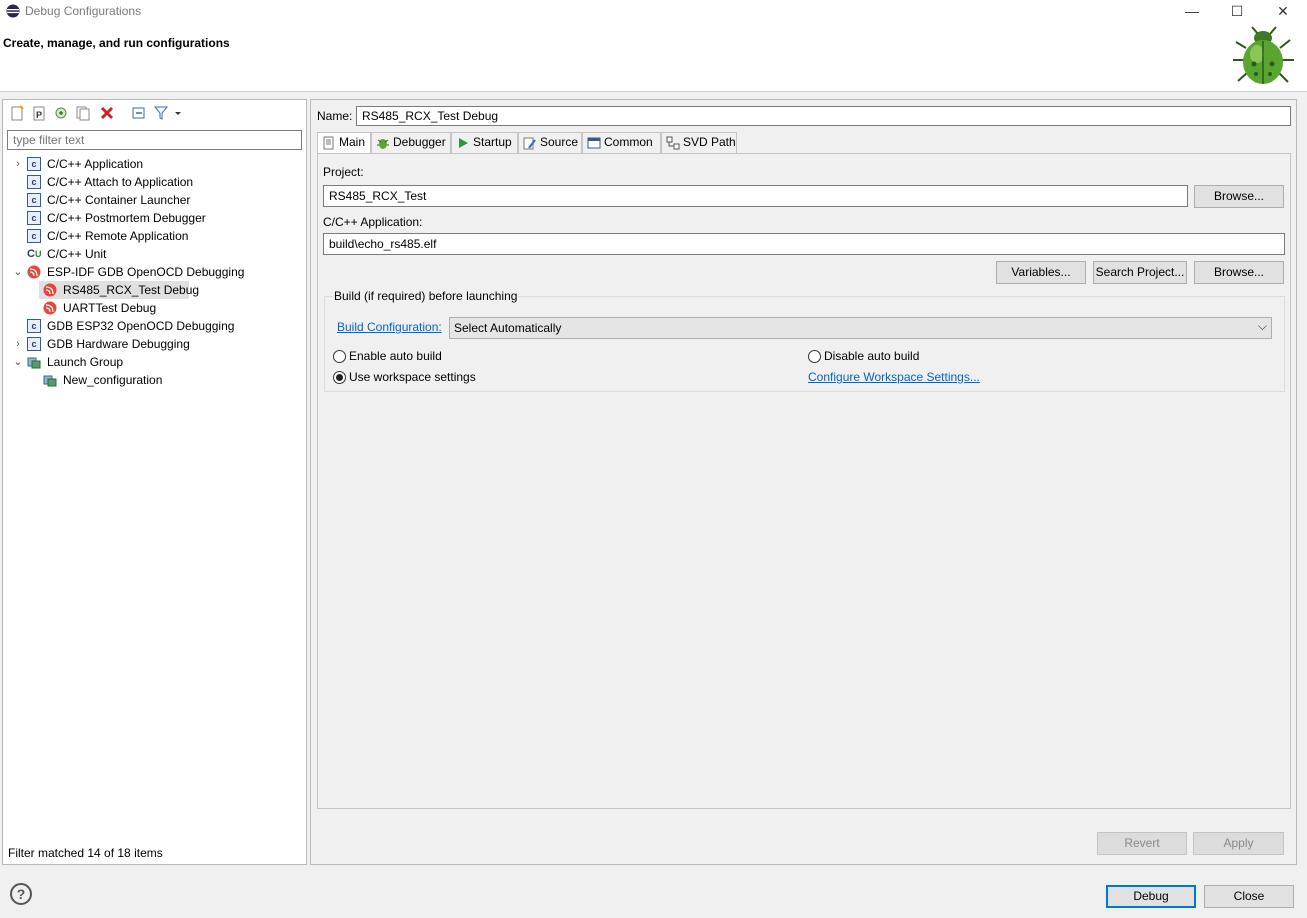 The height and width of the screenshot is (918, 1307). What do you see at coordinates (559, 142) in the screenshot?
I see `tab-label: Source` at bounding box center [559, 142].